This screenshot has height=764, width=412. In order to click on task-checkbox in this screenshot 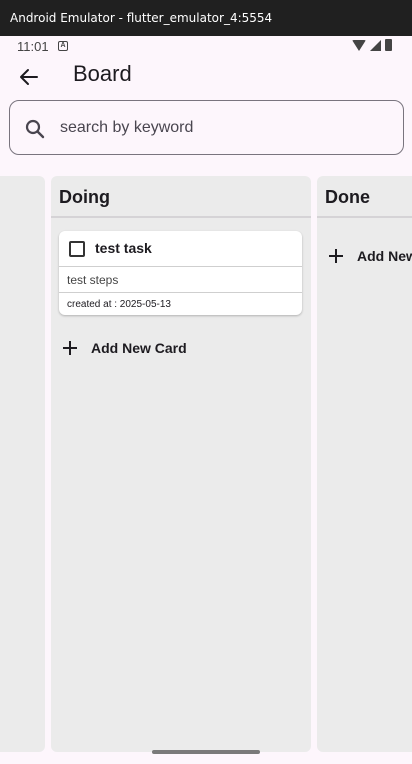, I will do `click(77, 249)`.